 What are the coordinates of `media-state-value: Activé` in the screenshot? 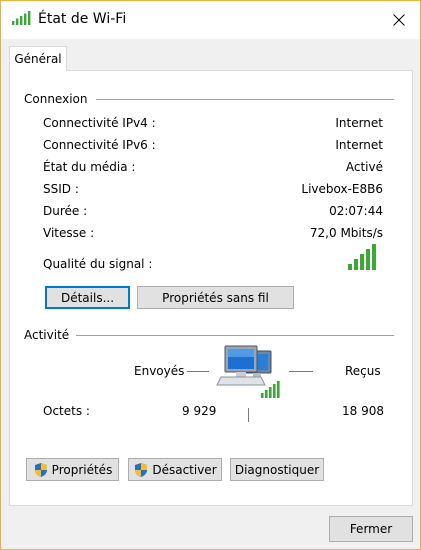 It's located at (364, 167).